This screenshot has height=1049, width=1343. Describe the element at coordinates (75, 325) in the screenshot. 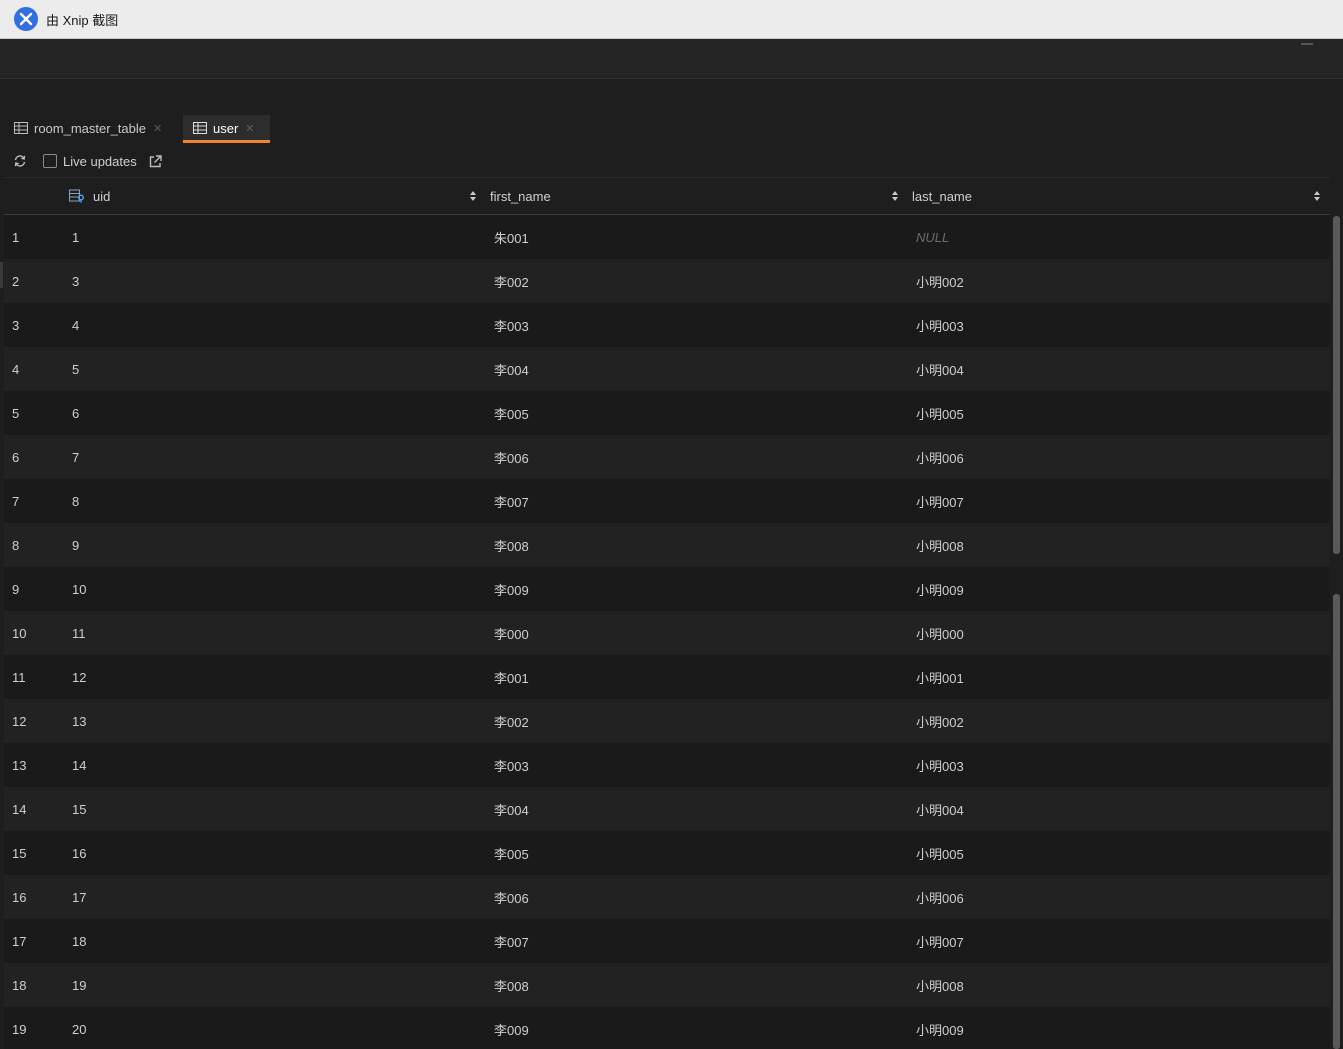

I see `cell-uid: 4` at that location.